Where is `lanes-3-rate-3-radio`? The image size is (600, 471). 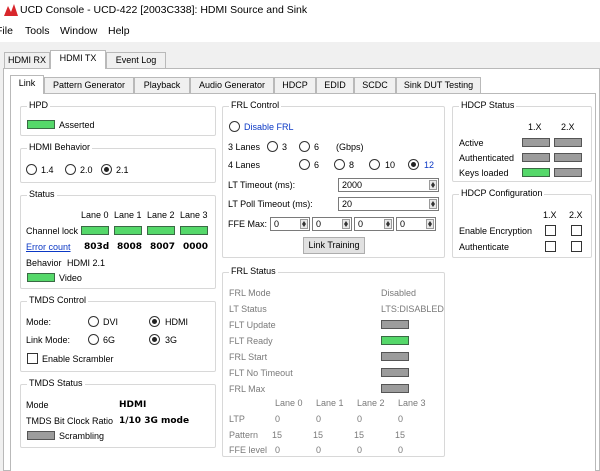 lanes-3-rate-3-radio is located at coordinates (272, 146).